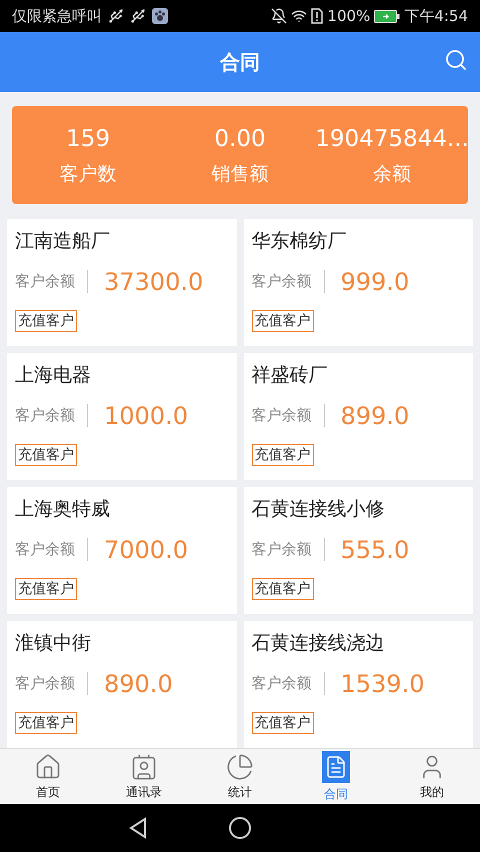  I want to click on balance-amount: 1539.0, so click(382, 684).